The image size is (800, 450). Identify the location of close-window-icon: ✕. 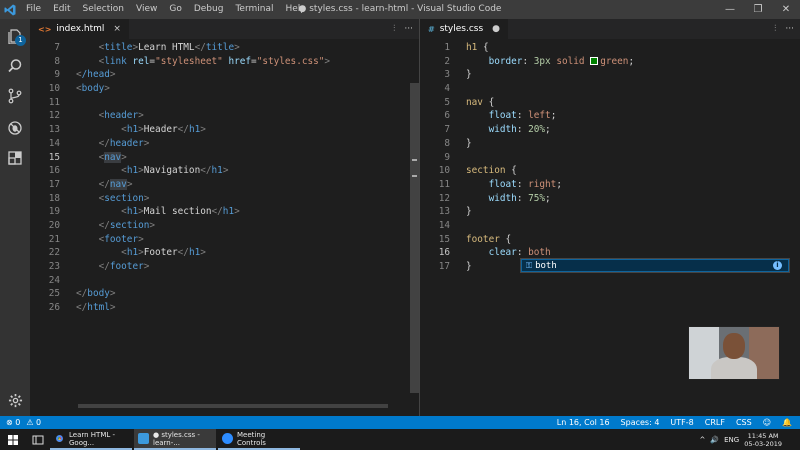
(786, 9).